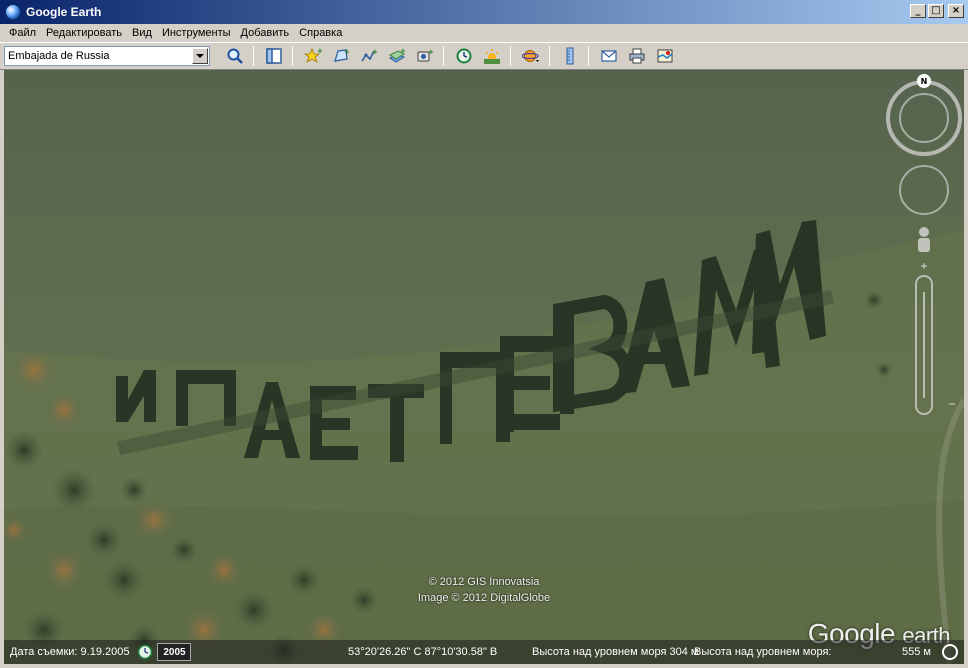  What do you see at coordinates (599, 652) in the screenshot?
I see `elevation-label: Высота над уровнем моря` at bounding box center [599, 652].